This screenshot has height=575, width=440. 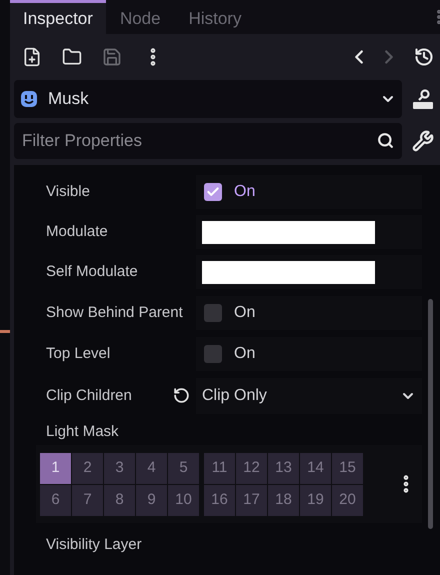 I want to click on history-icon, so click(x=424, y=57).